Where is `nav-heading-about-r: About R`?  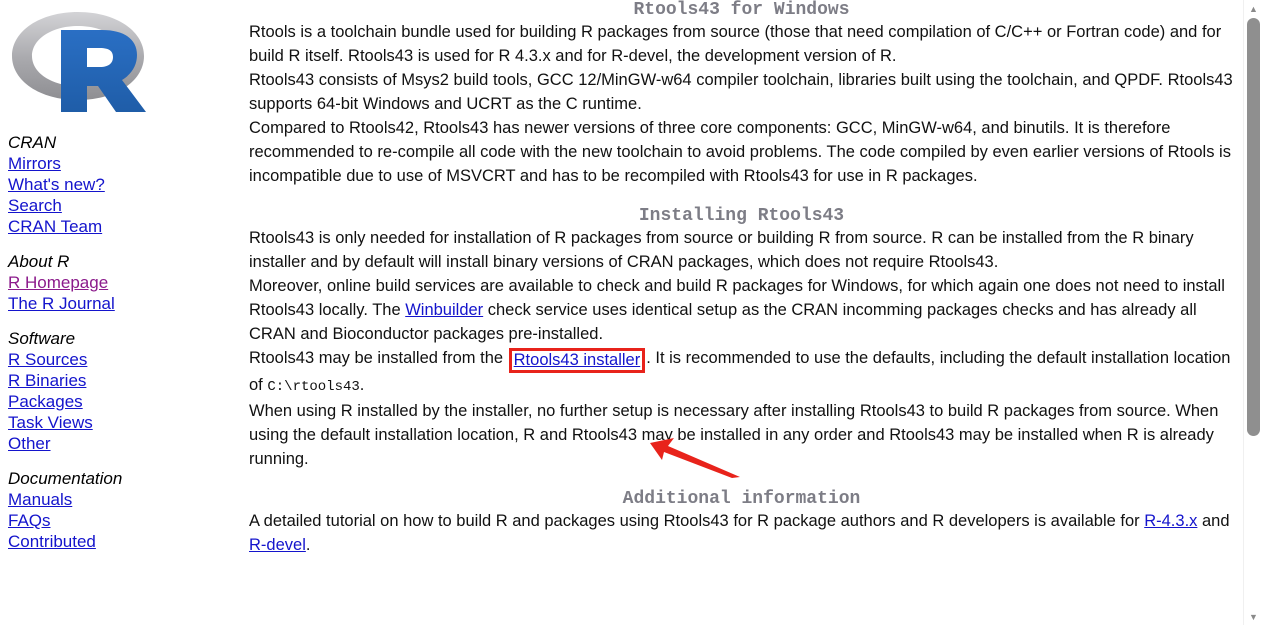 nav-heading-about-r: About R is located at coordinates (39, 261).